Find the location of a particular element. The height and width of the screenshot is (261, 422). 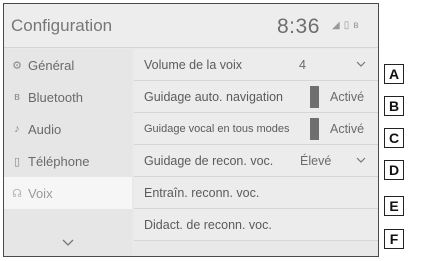

voice-guidance-all-modes-row: Guidage vocal en tous modes Activé is located at coordinates (256, 129).